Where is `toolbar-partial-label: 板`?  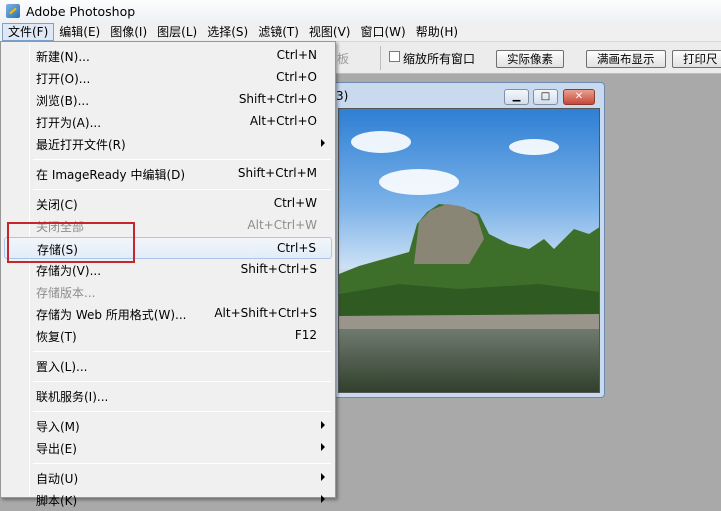
toolbar-partial-label: 板 is located at coordinates (343, 59).